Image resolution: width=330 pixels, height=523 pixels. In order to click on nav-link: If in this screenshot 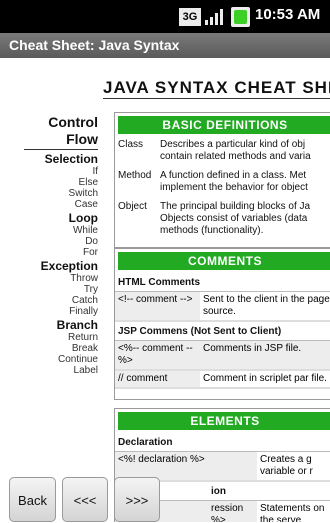, I will do `click(53, 171)`.